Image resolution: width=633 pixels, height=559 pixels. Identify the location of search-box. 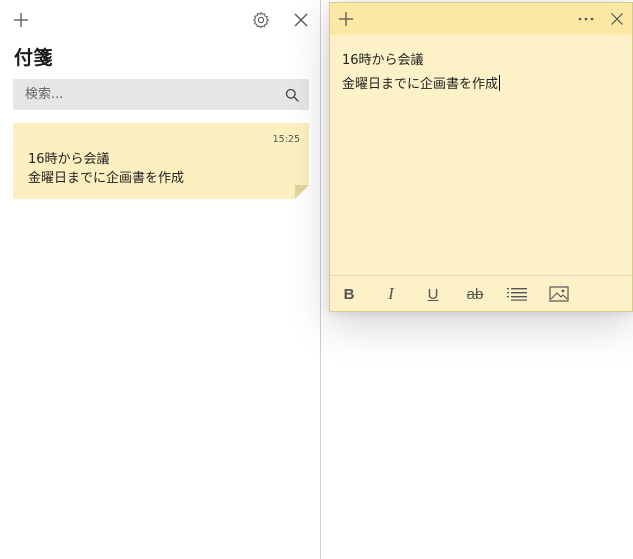
(161, 94).